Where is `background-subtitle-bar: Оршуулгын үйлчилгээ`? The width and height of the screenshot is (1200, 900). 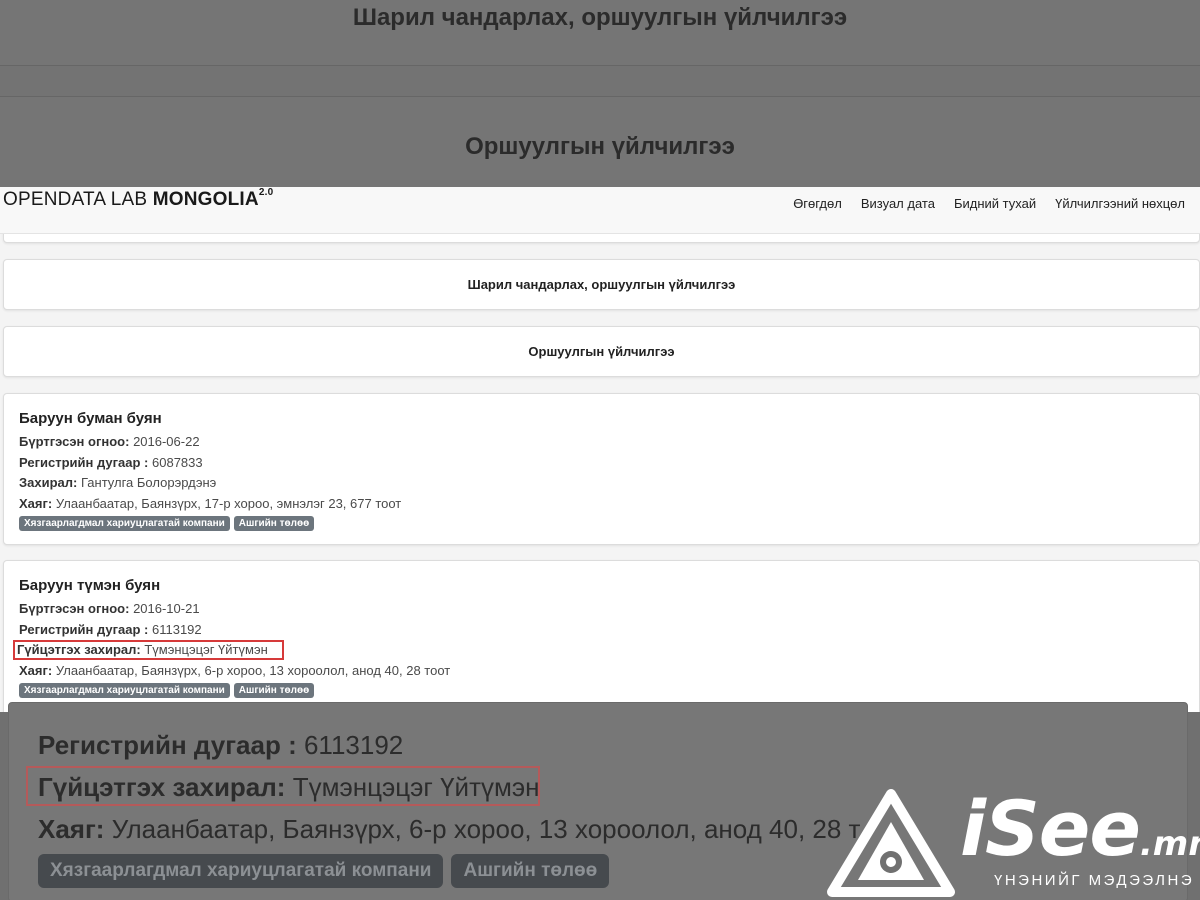
background-subtitle-bar: Оршуулгын үйлчилгээ is located at coordinates (600, 141).